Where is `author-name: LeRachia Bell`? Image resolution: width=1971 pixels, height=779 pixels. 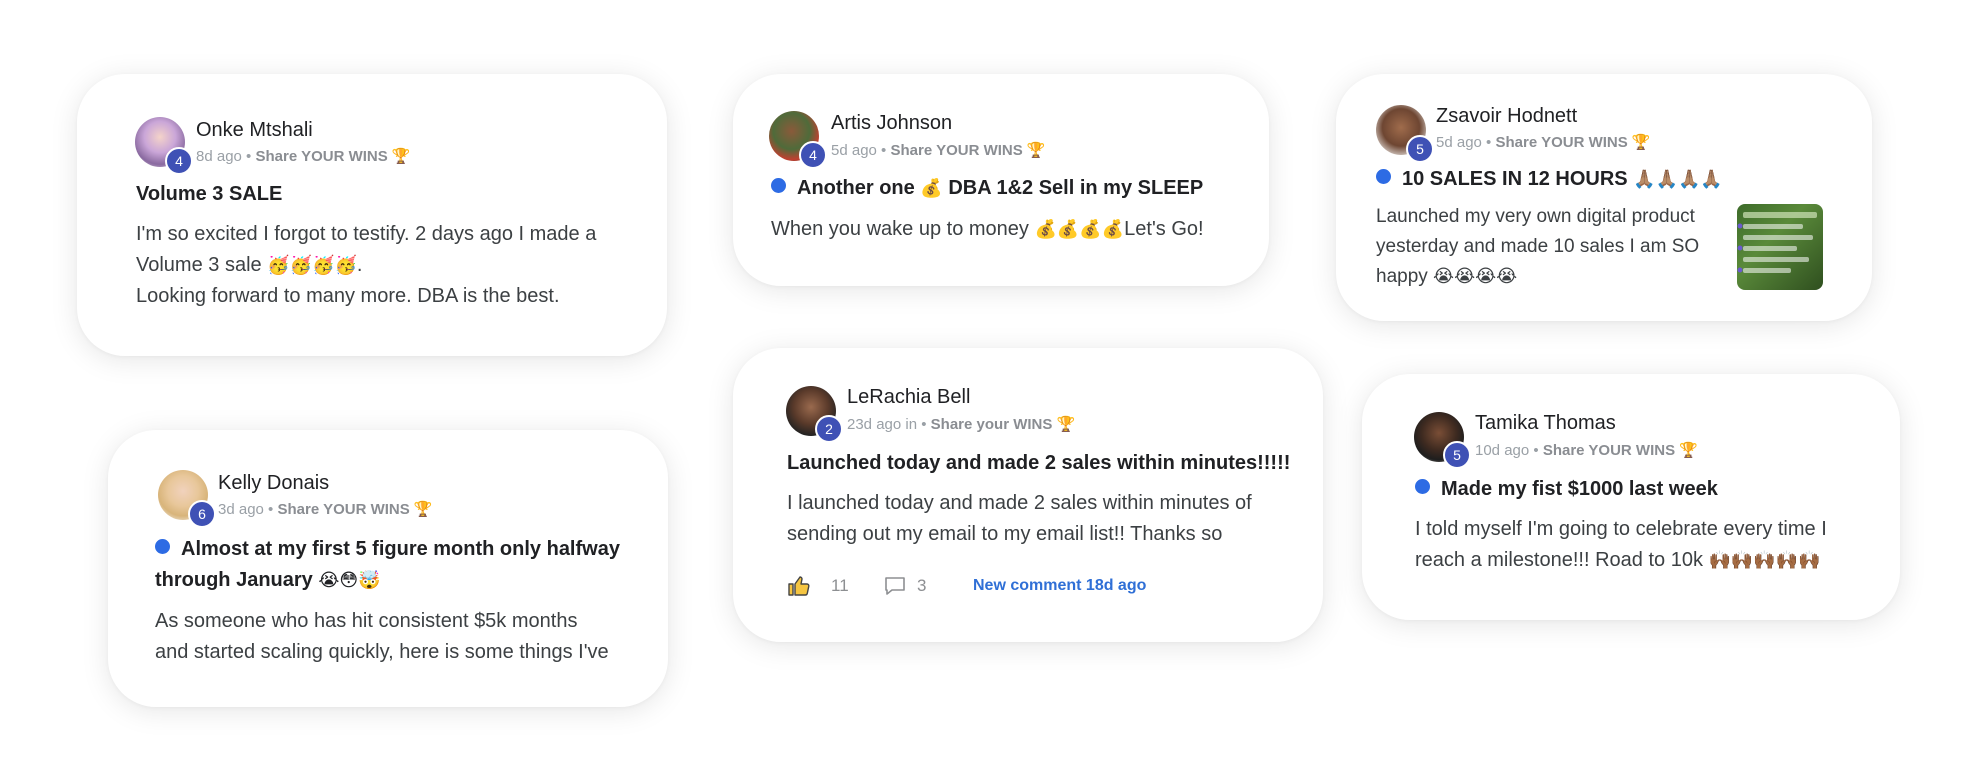 author-name: LeRachia Bell is located at coordinates (908, 397).